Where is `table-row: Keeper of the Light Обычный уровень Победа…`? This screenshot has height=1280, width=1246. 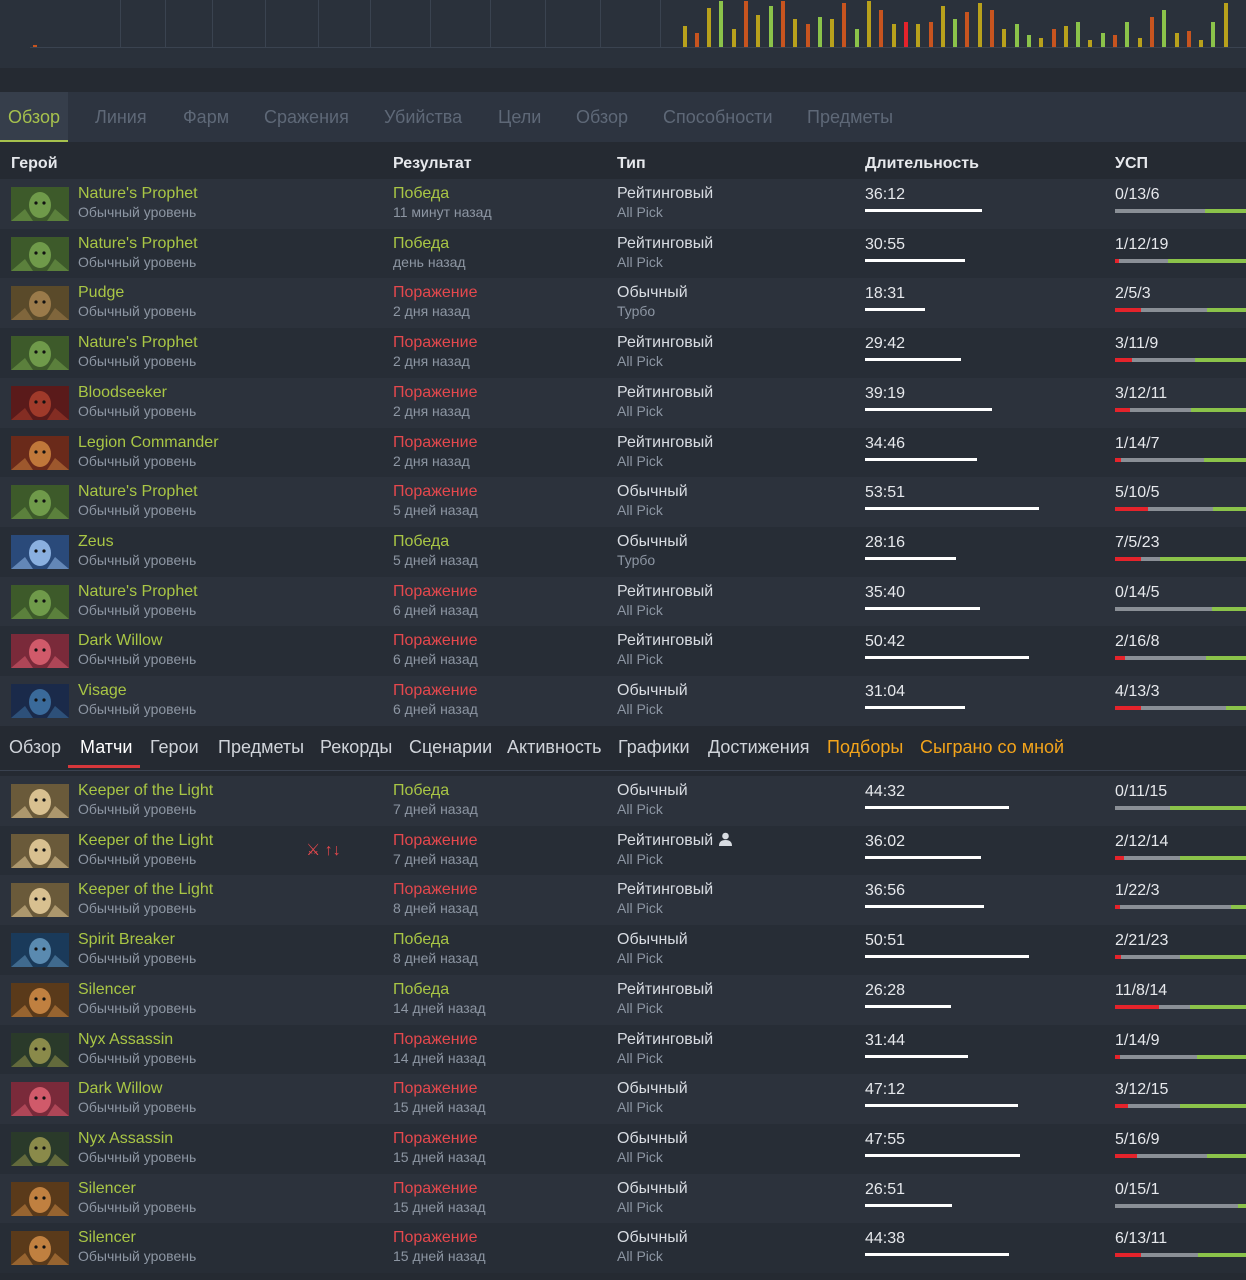 table-row: Keeper of the Light Обычный уровень Победа… is located at coordinates (623, 801).